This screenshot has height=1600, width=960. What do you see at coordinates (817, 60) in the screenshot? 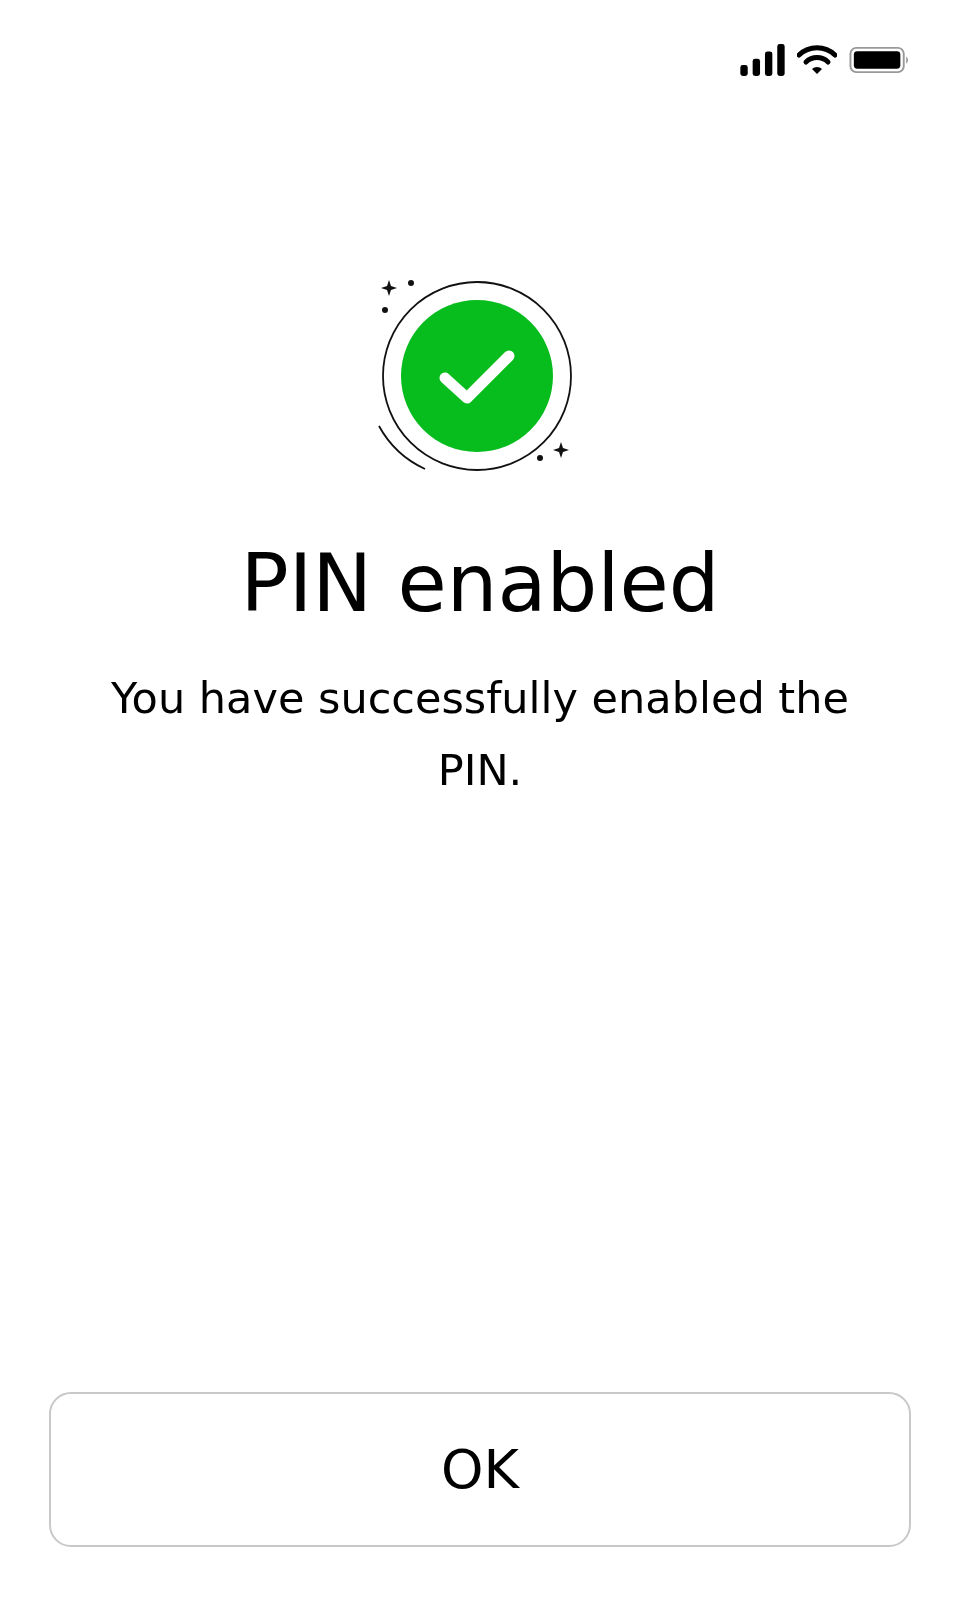
I see `wifi-icon` at bounding box center [817, 60].